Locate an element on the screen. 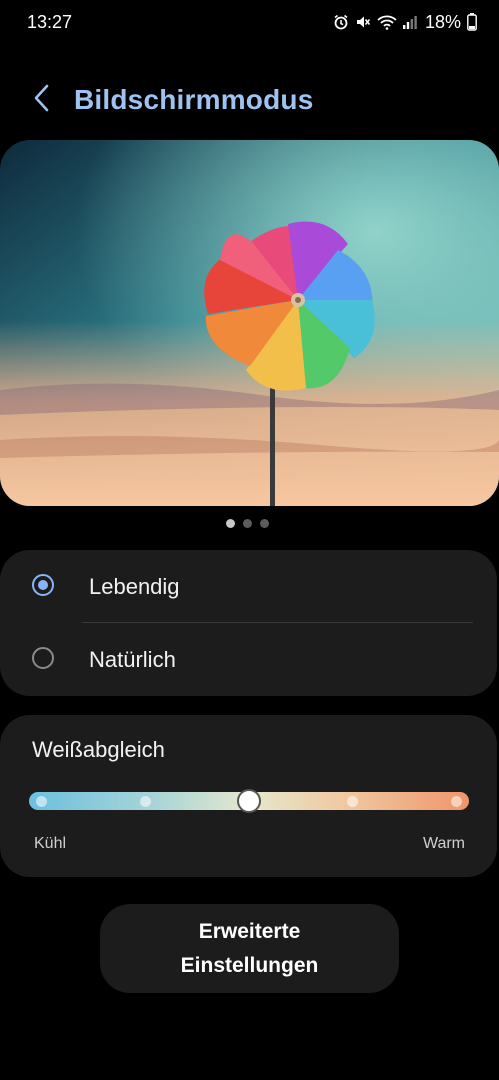 This screenshot has width=499, height=1080. chevron-left-icon is located at coordinates (42, 100).